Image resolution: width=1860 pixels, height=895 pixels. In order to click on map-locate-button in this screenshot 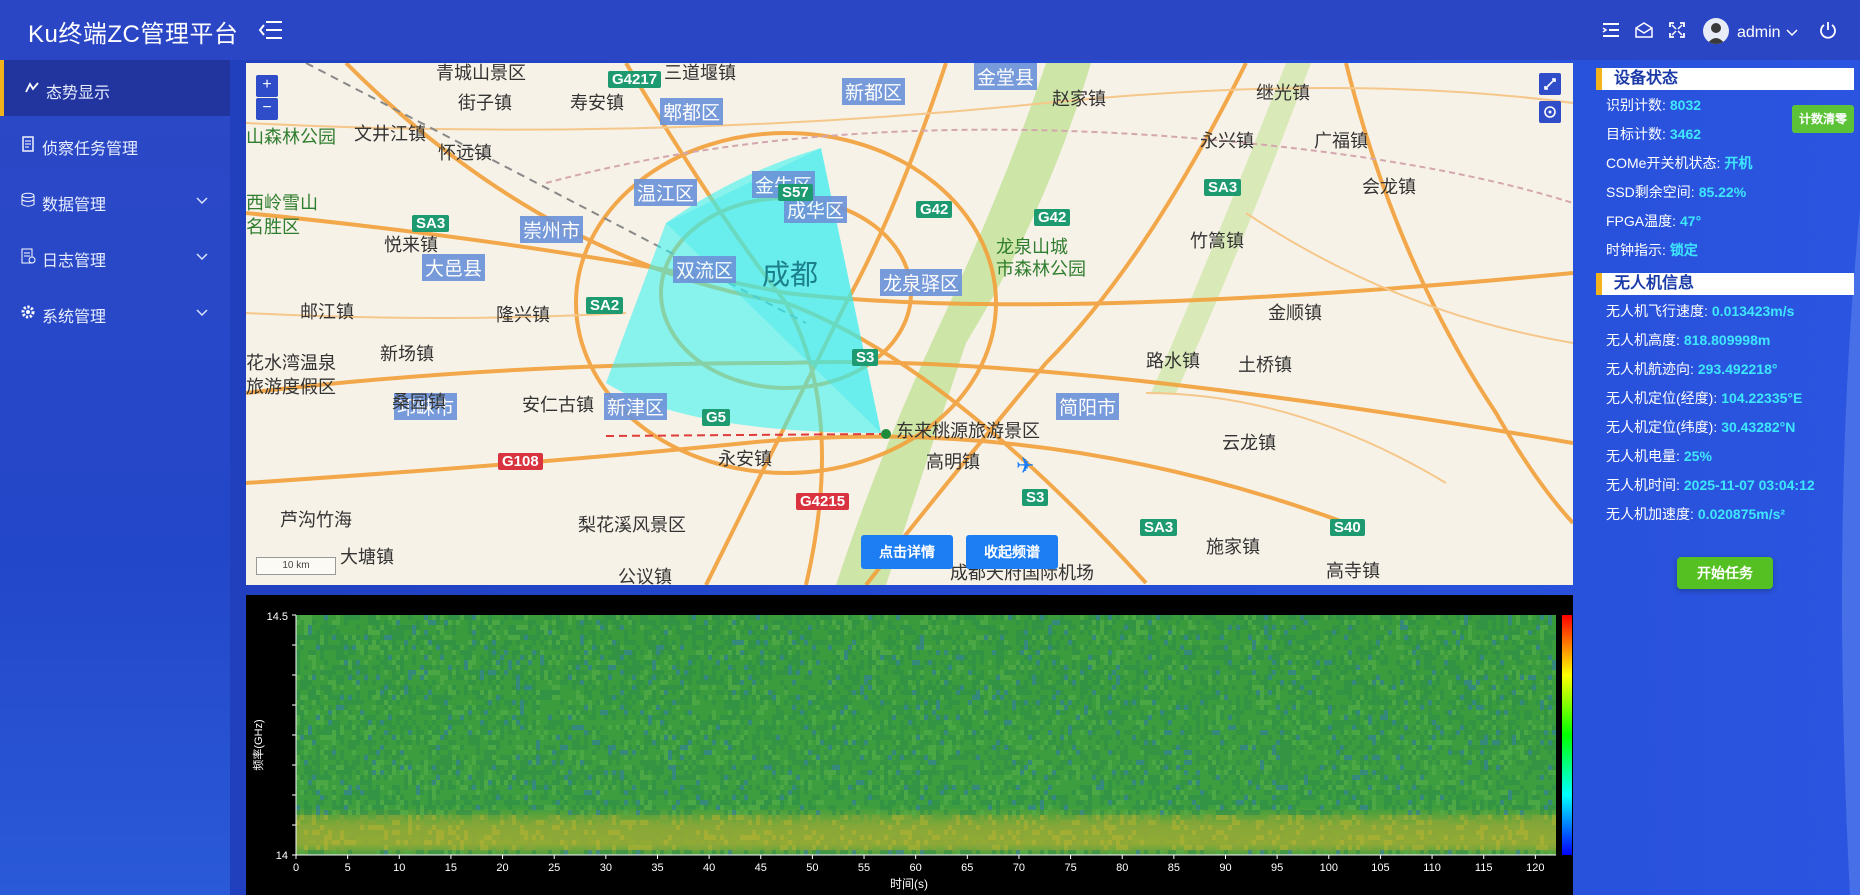, I will do `click(1550, 112)`.